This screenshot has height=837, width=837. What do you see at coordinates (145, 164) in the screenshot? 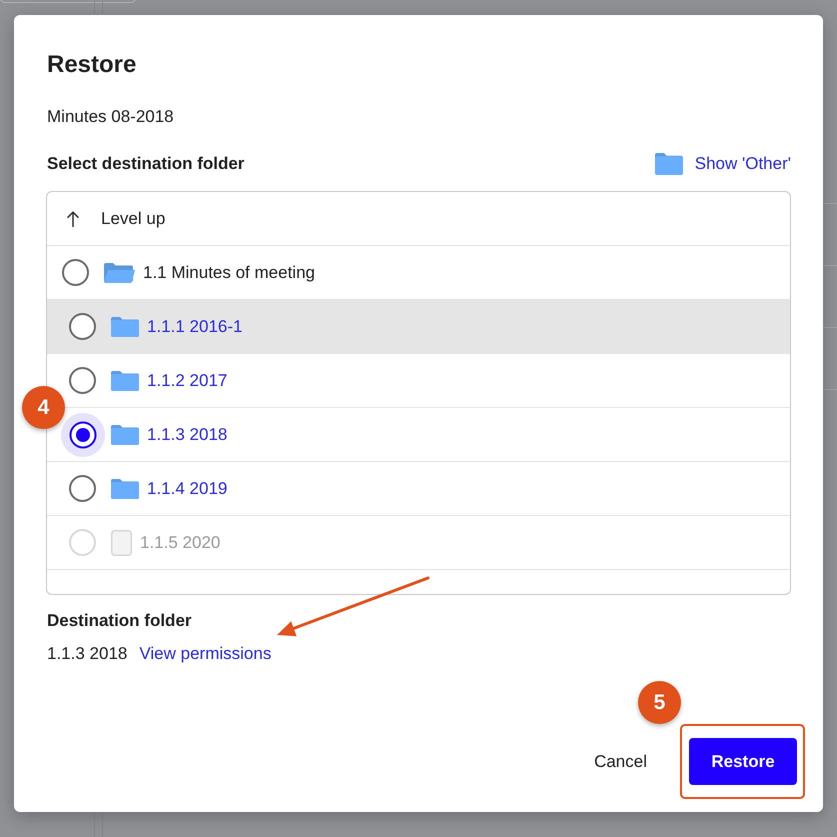
I see `section-label: Select destination folder` at bounding box center [145, 164].